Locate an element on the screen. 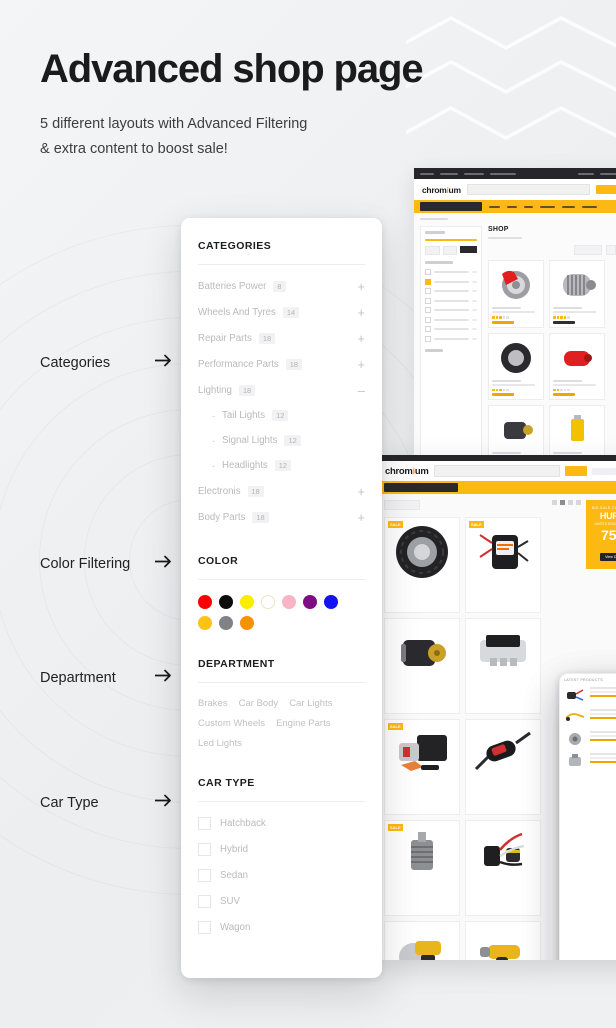 This screenshot has width=616, height=1028. brand-logo: chromium is located at coordinates (407, 471).